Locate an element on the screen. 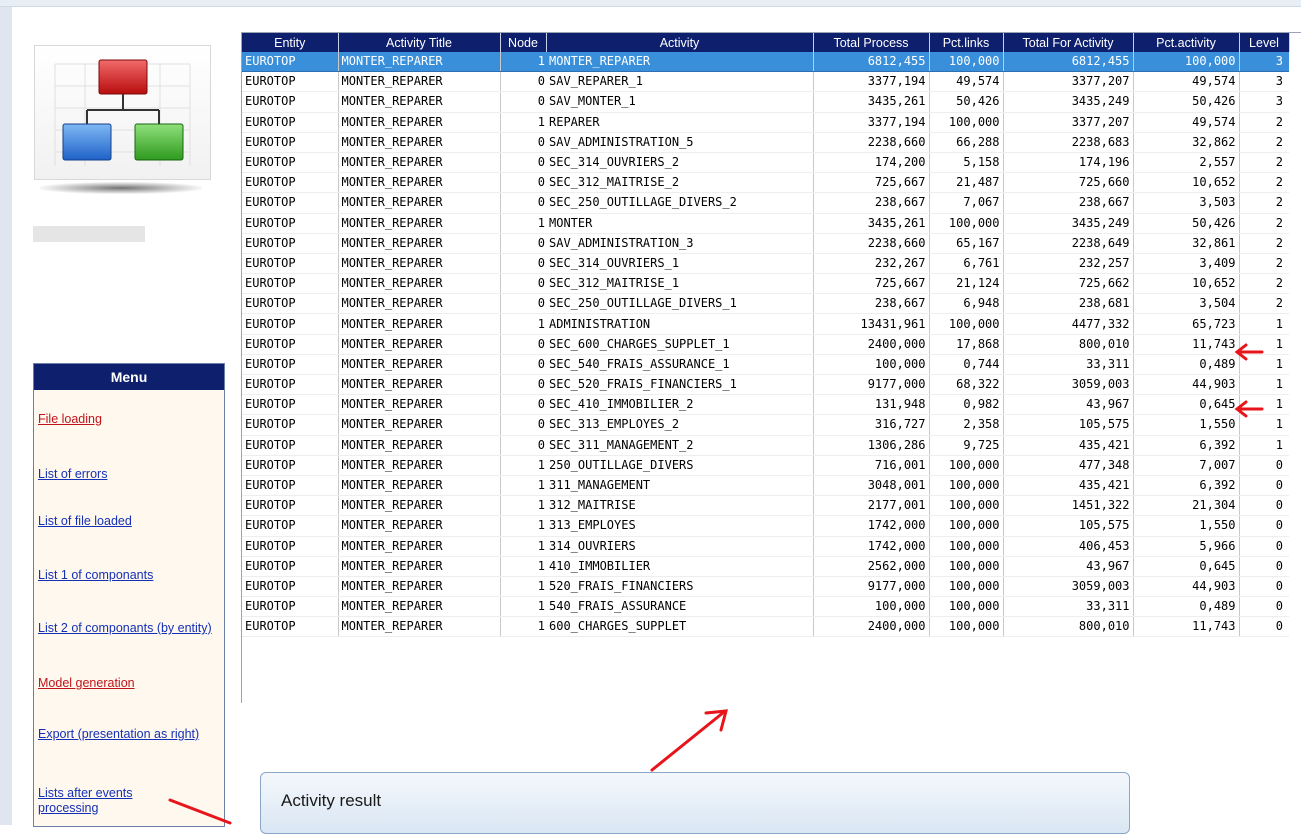 The image size is (1301, 834). menu-item-file-loading: File loading is located at coordinates (70, 419).